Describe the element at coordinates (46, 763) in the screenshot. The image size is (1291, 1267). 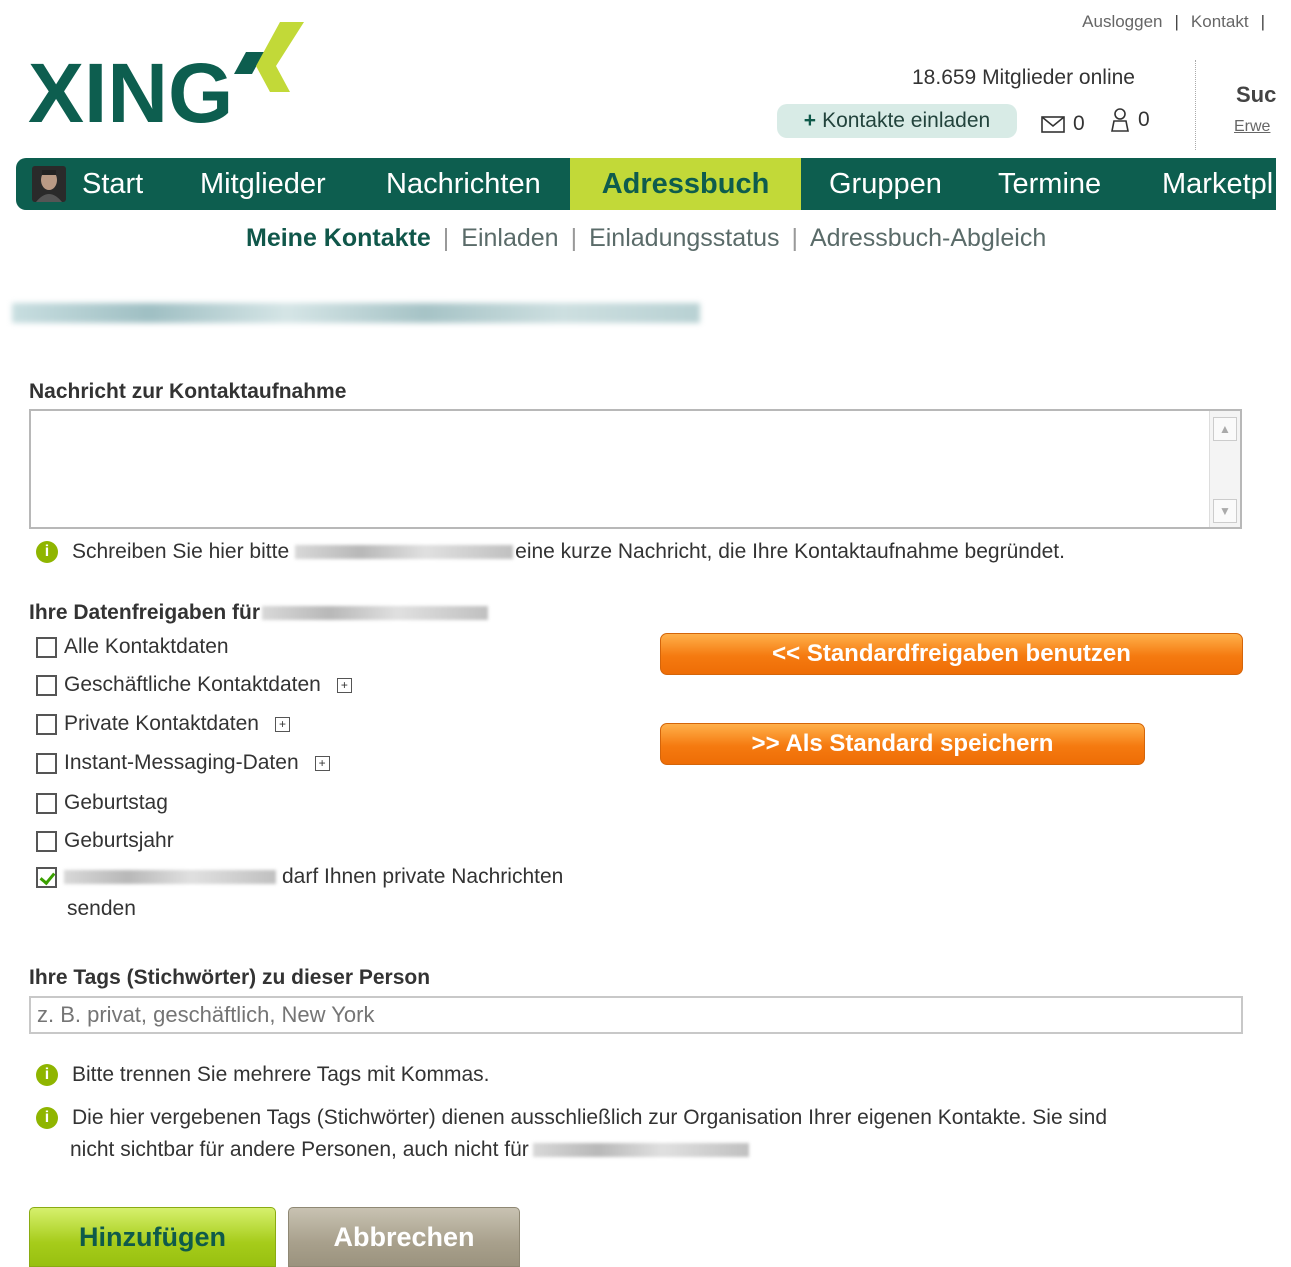
I see `checkbox-instant-messaging` at that location.